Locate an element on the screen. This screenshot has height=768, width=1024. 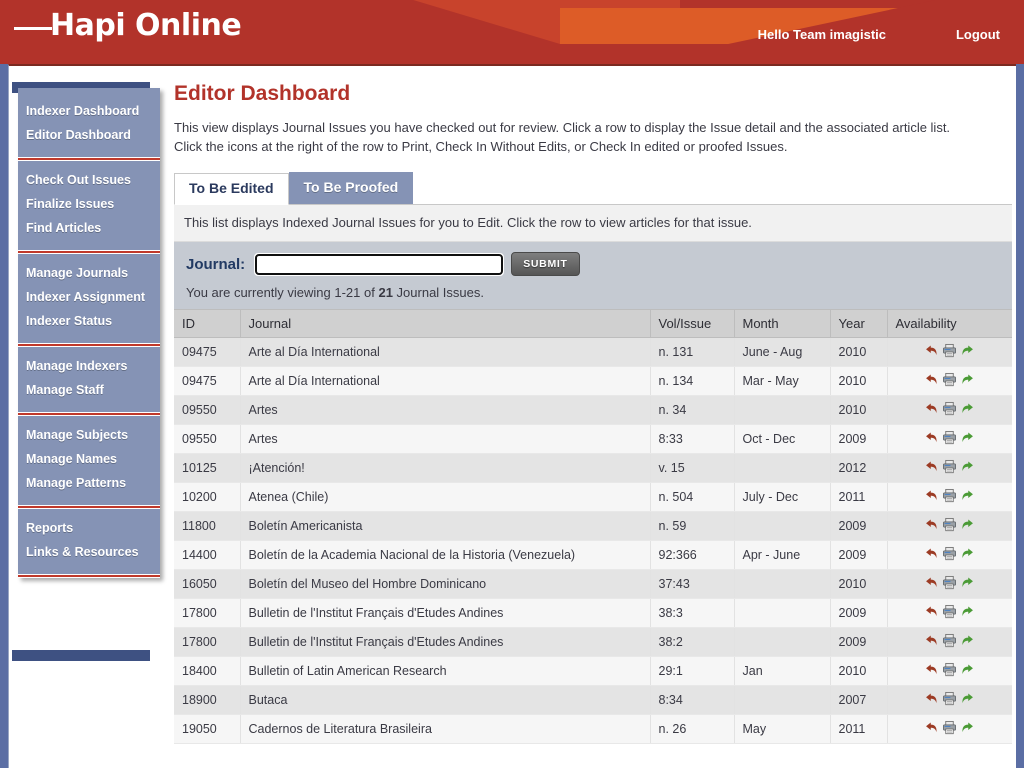
sidebar-item-manage-names: Manage Names is located at coordinates (89, 459).